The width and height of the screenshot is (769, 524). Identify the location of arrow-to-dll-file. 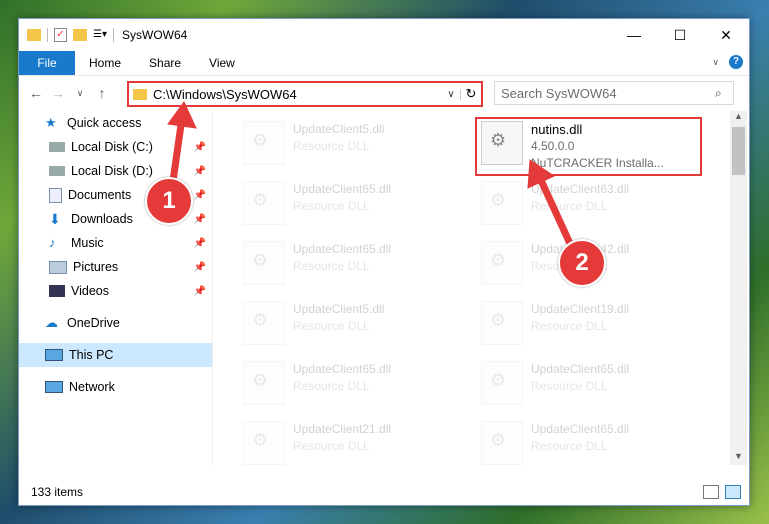
(551, 204).